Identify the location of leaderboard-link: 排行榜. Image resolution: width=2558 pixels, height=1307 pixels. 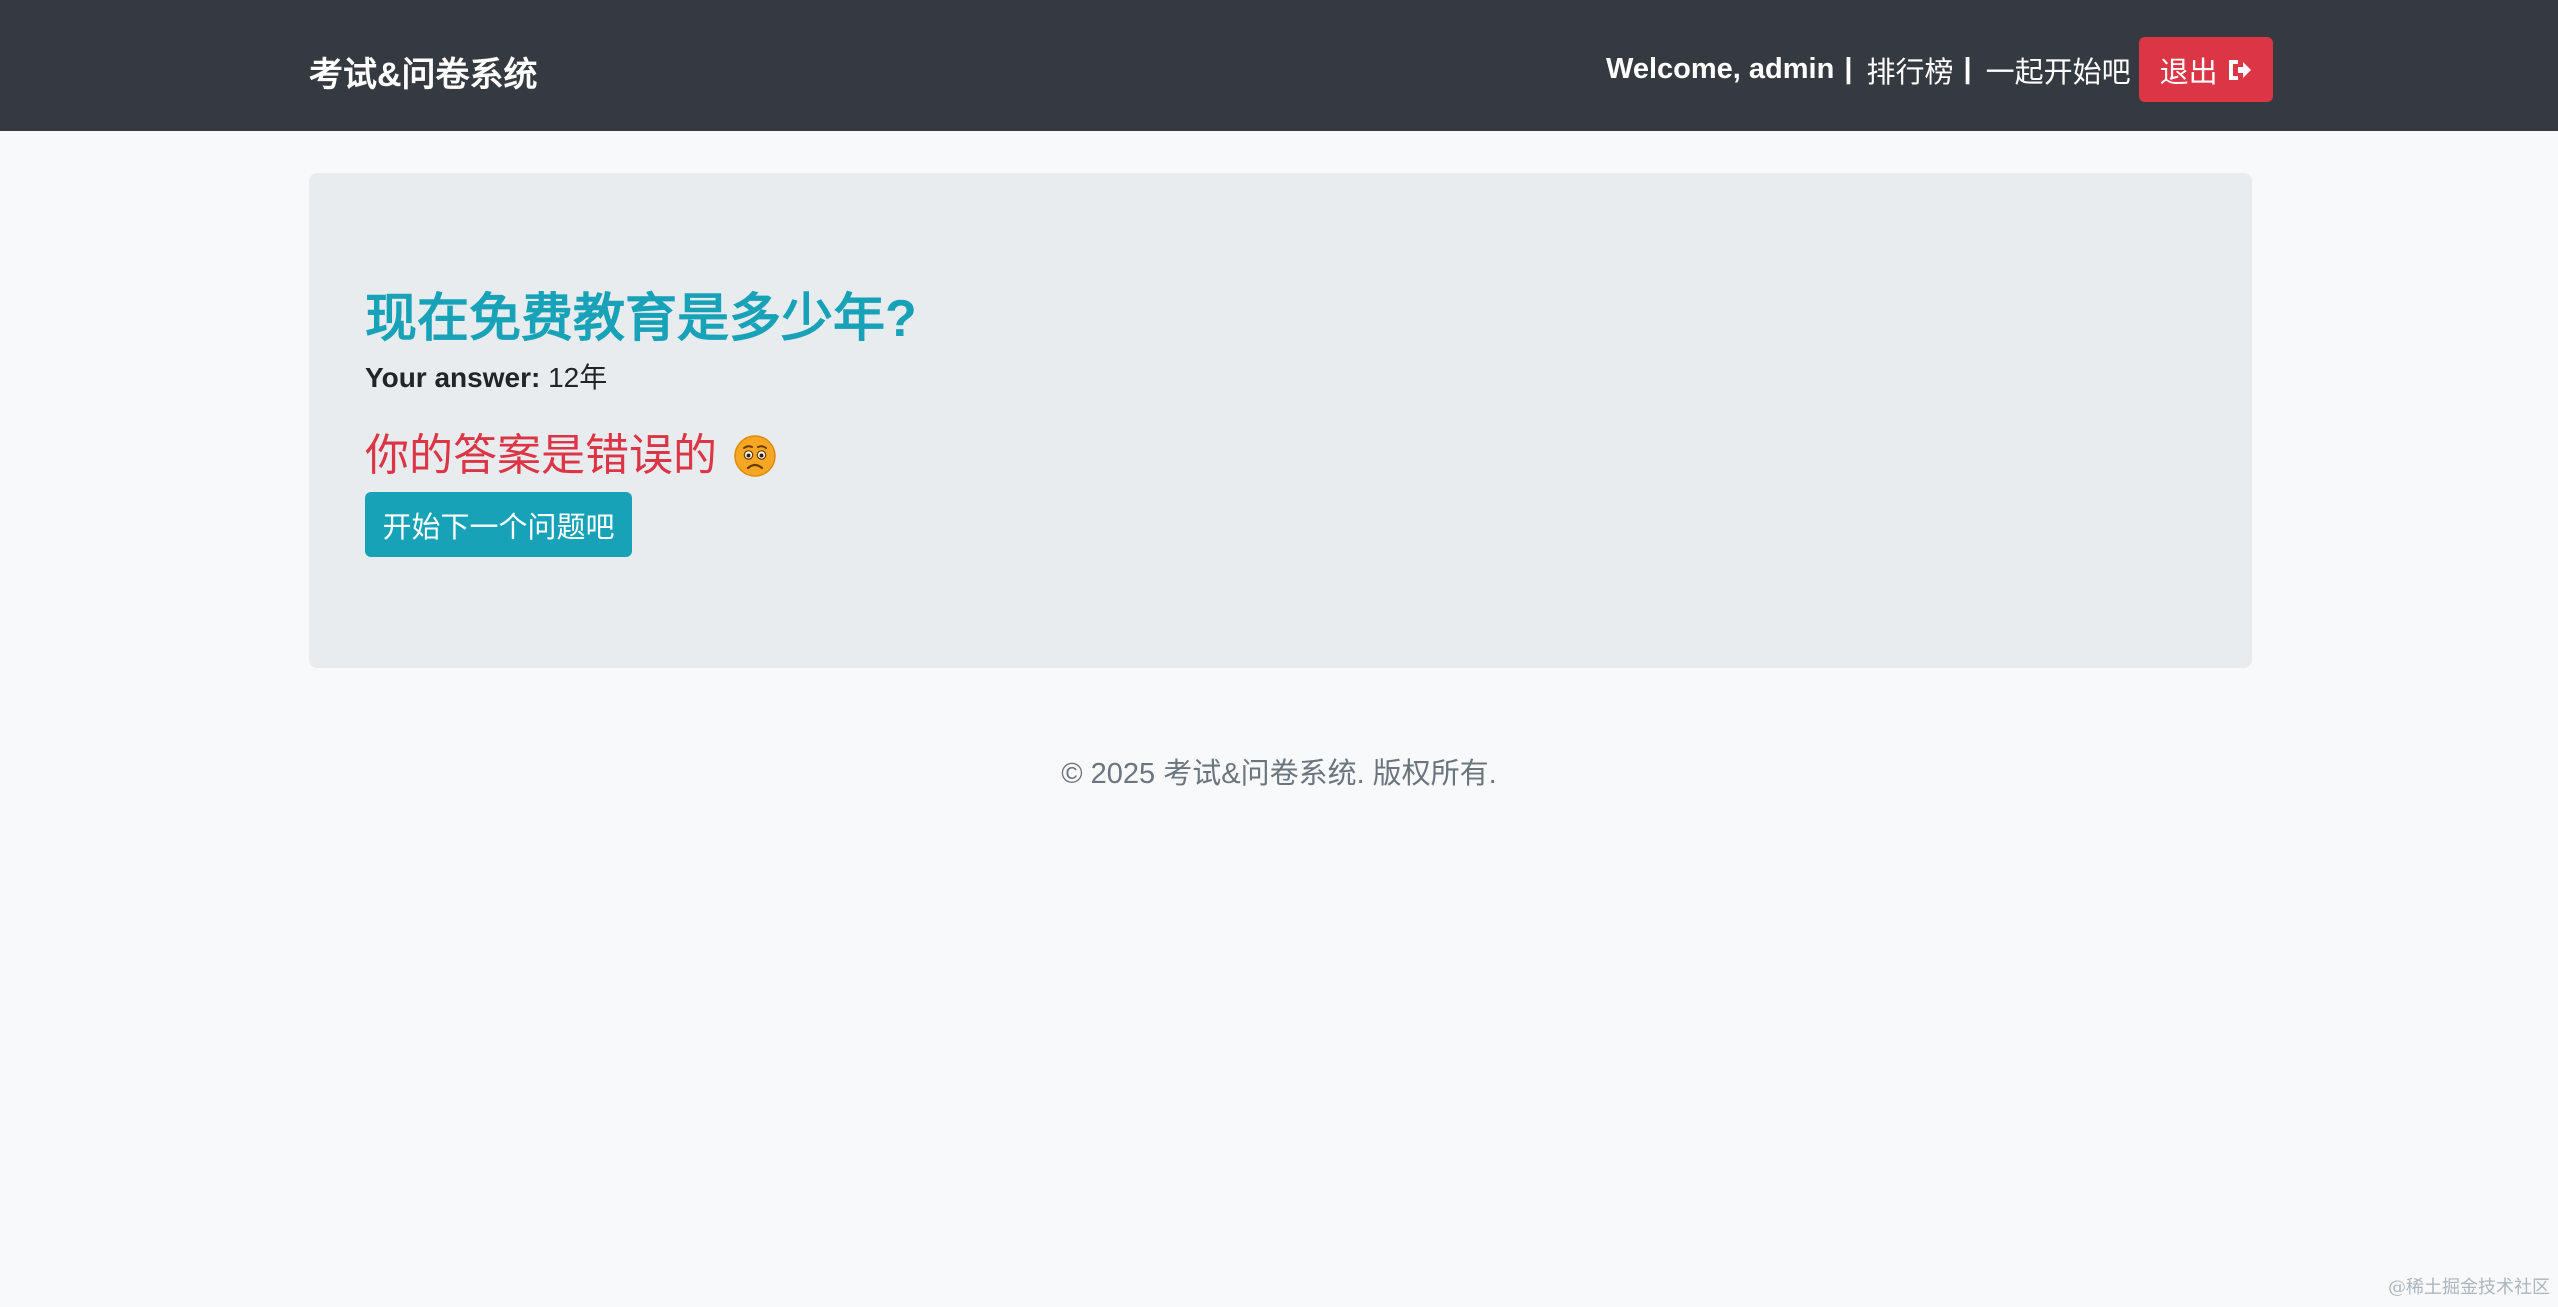
(1909, 70).